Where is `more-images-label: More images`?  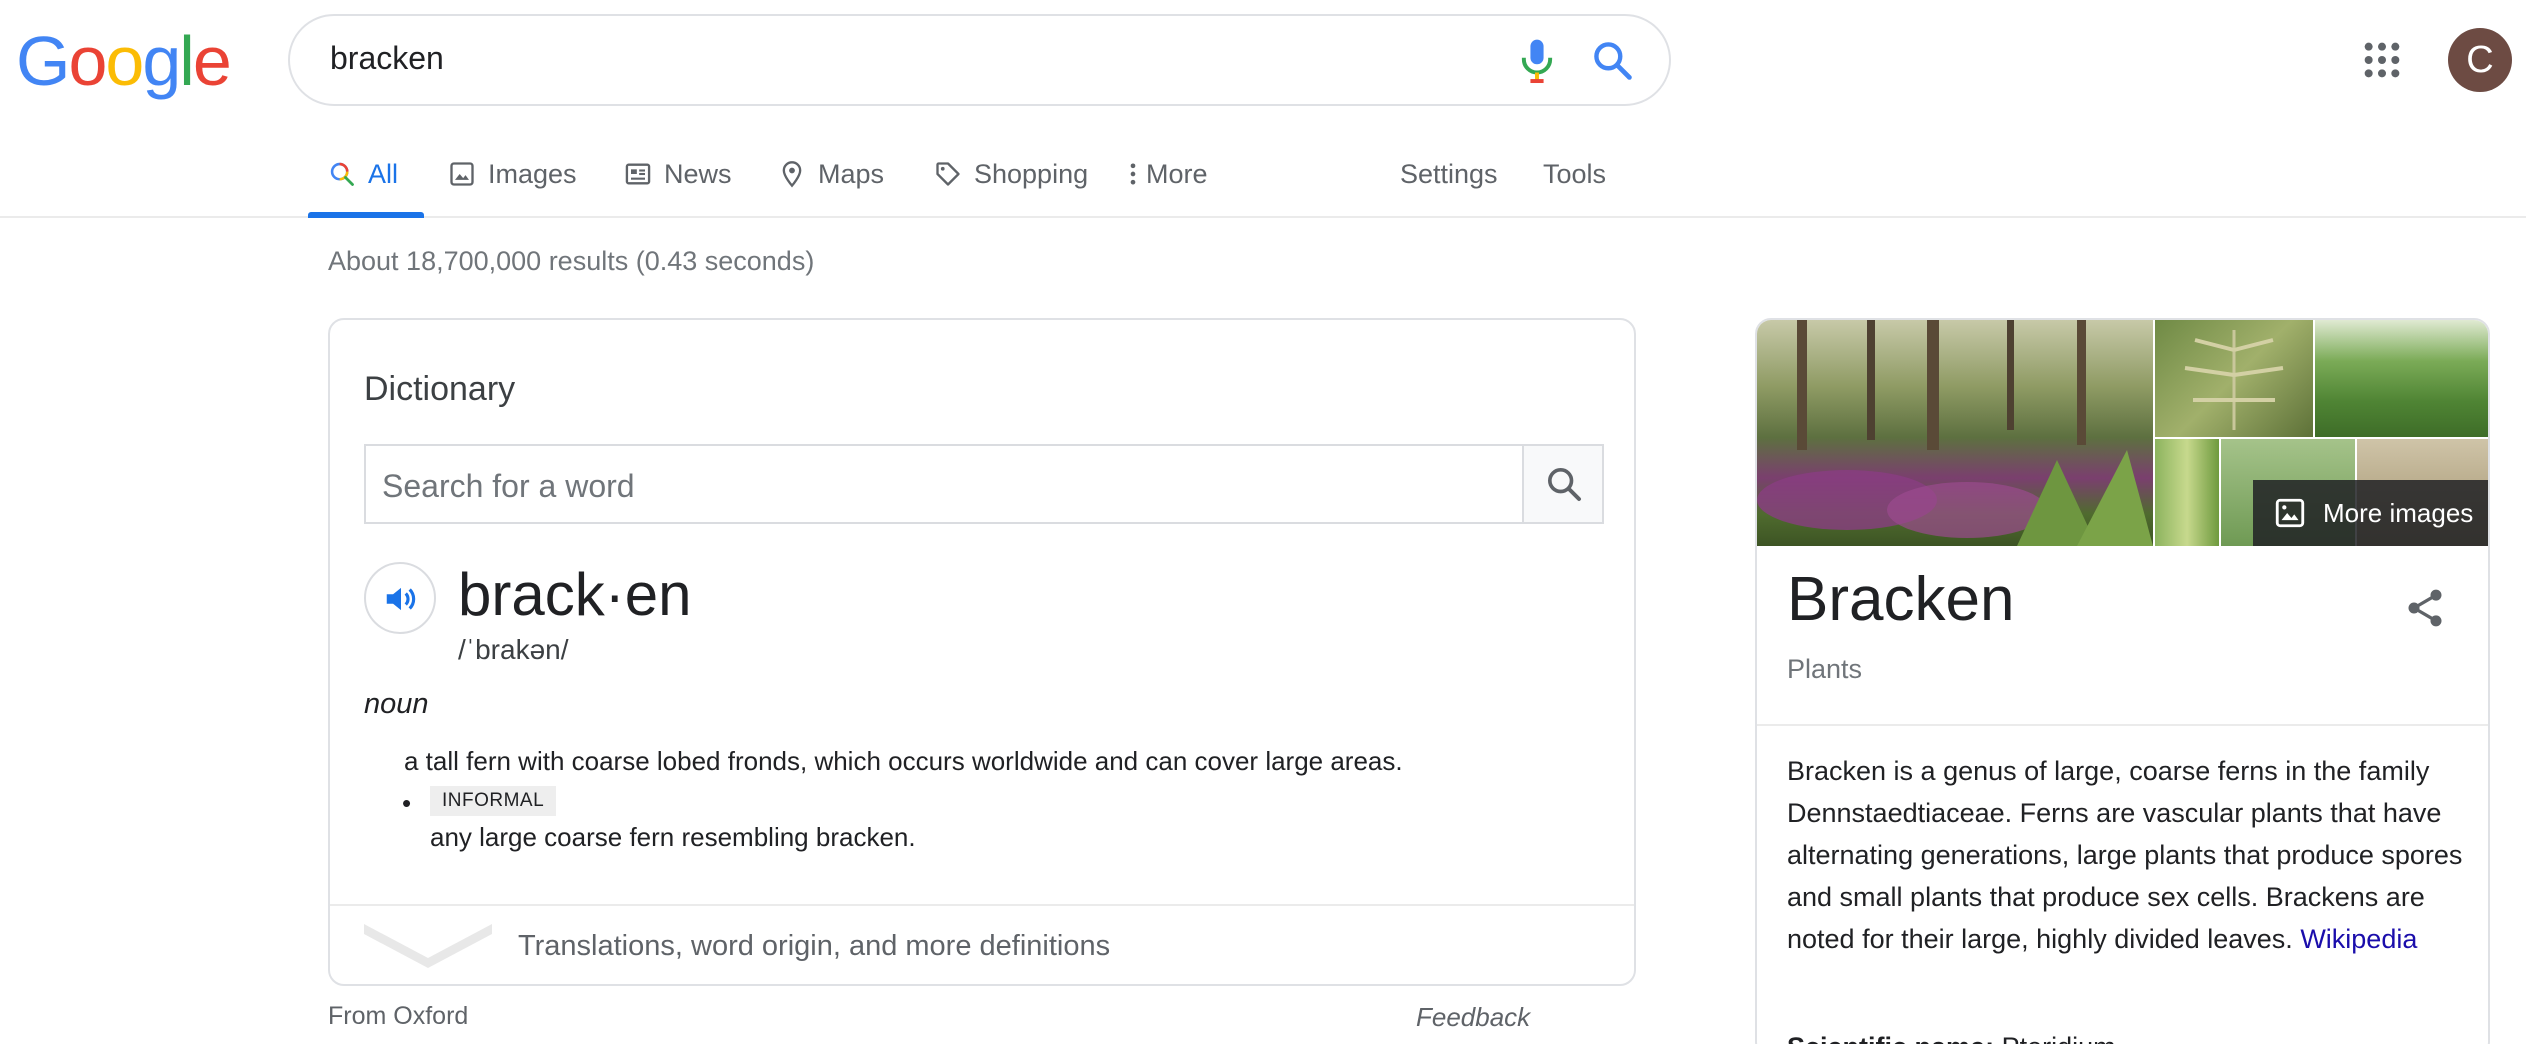 more-images-label: More images is located at coordinates (2398, 512).